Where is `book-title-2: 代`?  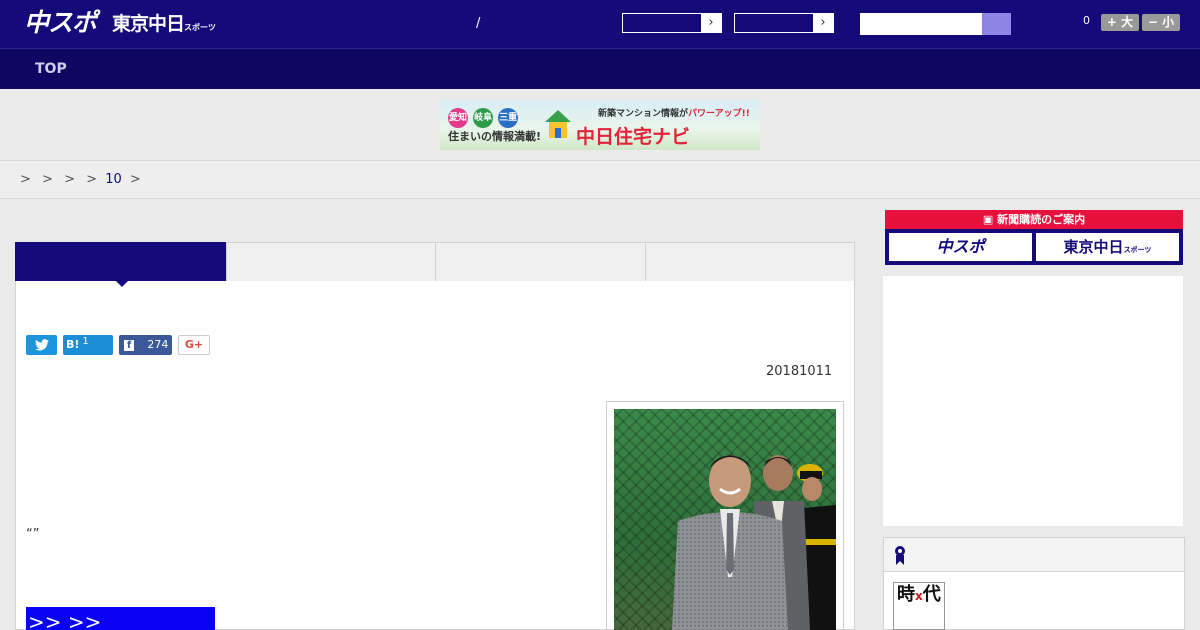 book-title-2: 代 is located at coordinates (931, 594).